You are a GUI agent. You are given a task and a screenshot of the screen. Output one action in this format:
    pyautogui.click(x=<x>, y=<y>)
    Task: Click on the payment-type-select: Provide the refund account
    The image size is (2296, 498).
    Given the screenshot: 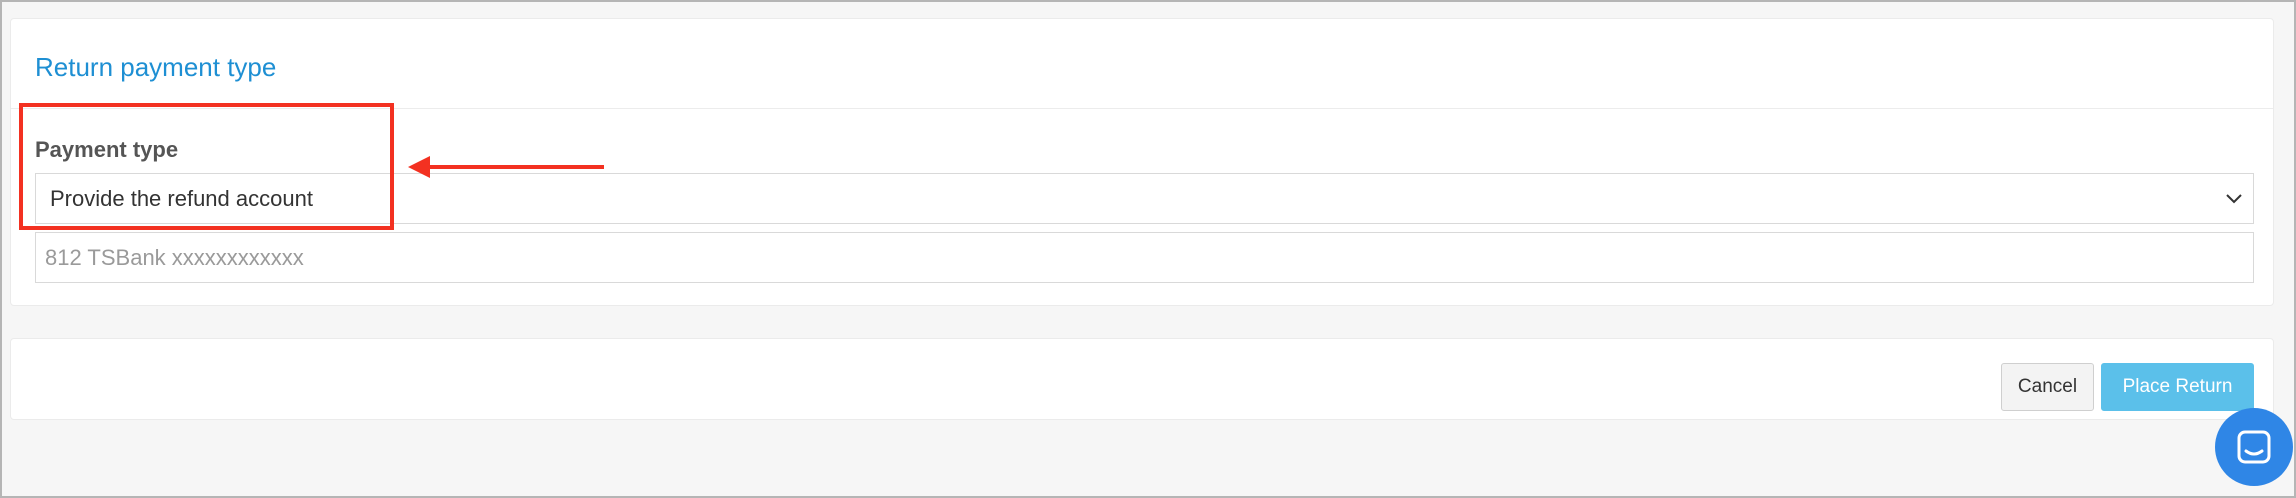 What is the action you would take?
    pyautogui.click(x=1144, y=198)
    